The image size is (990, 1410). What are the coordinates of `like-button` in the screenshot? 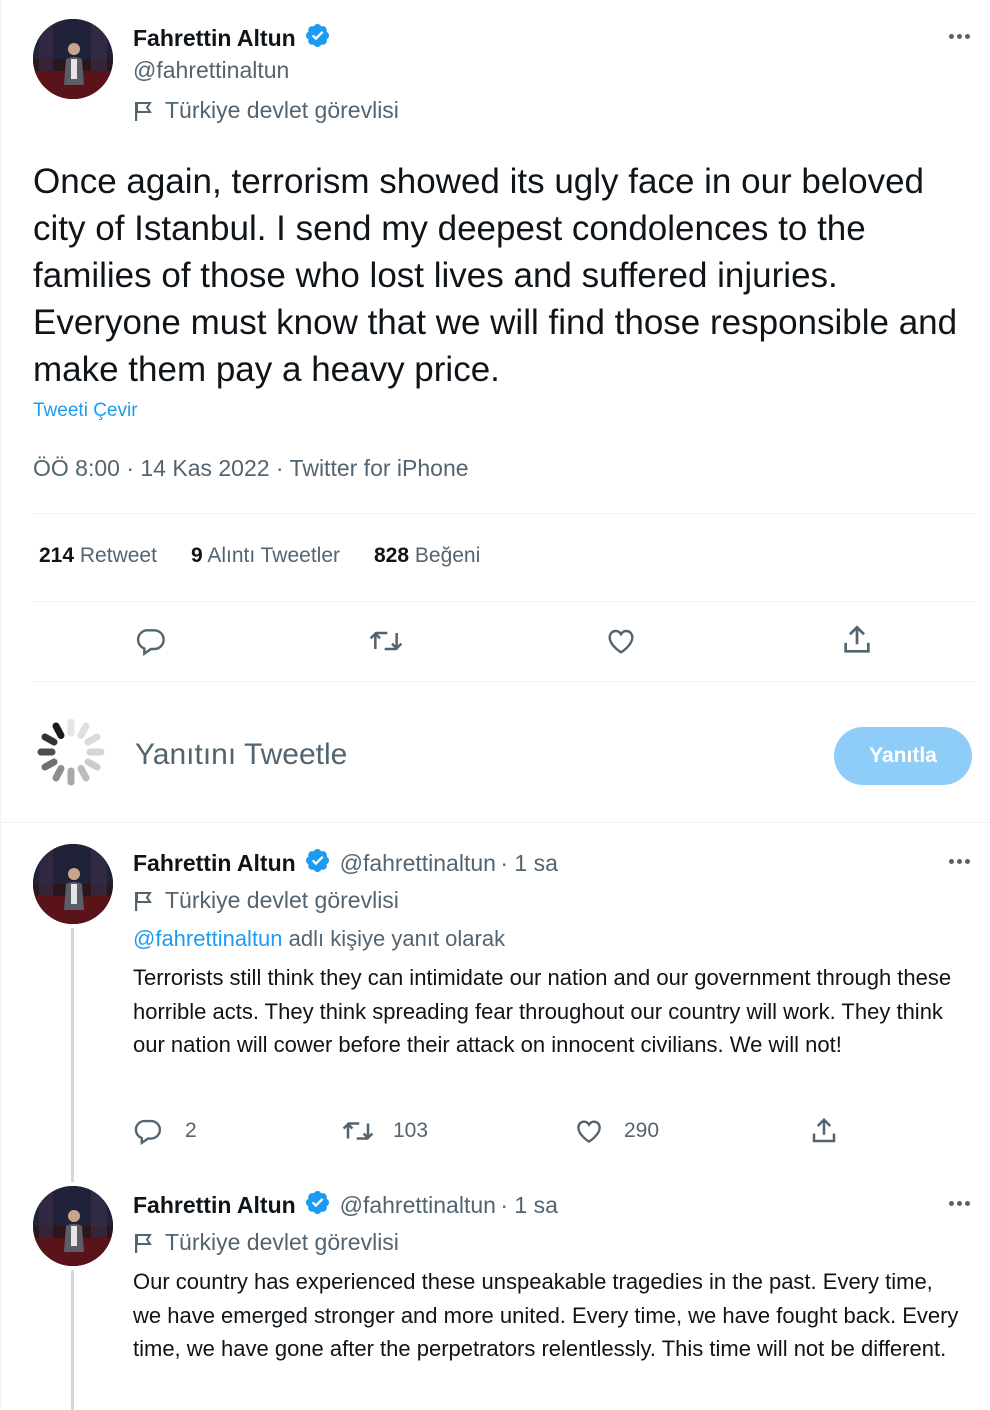 It's located at (621, 641).